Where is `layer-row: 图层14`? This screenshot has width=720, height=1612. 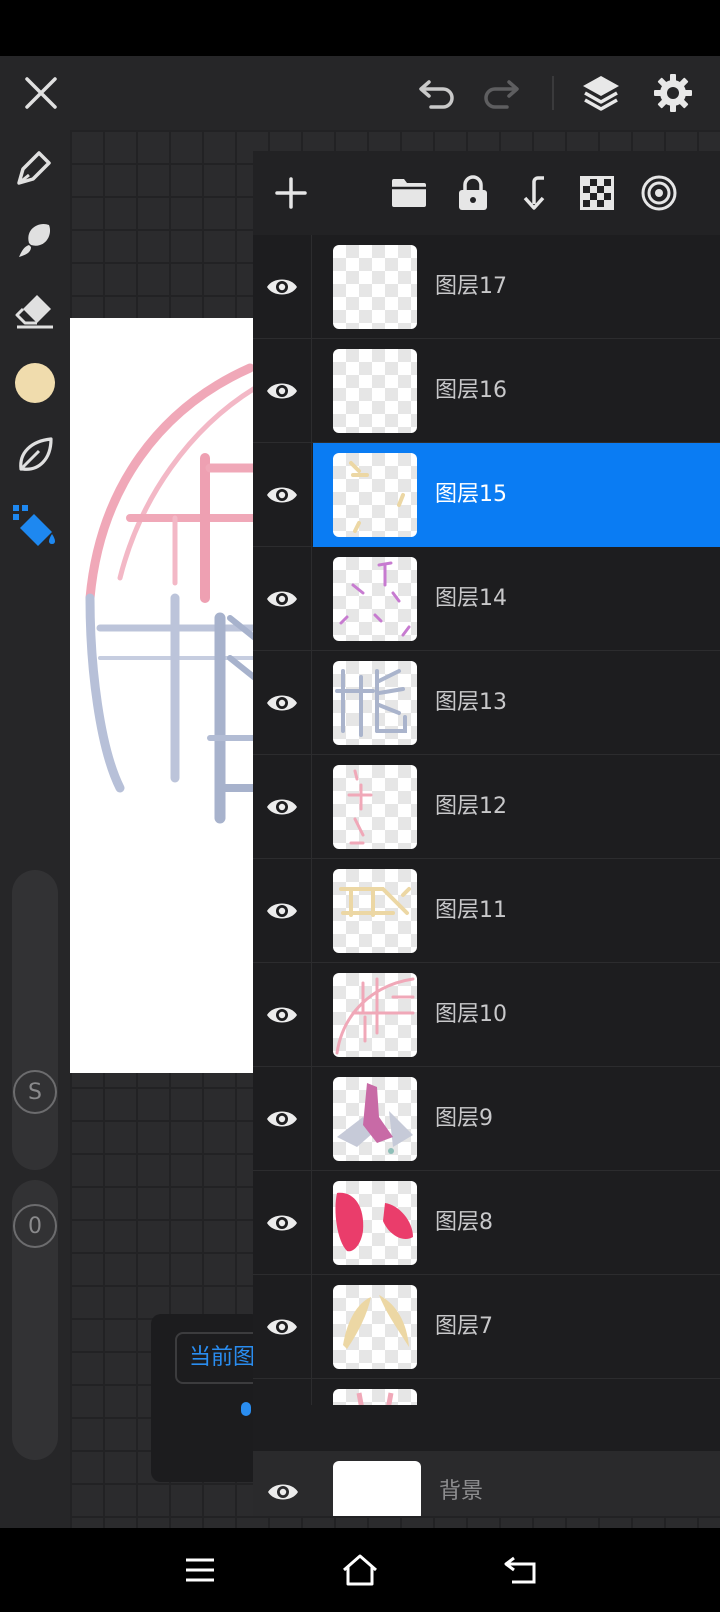 layer-row: 图层14 is located at coordinates (486, 599).